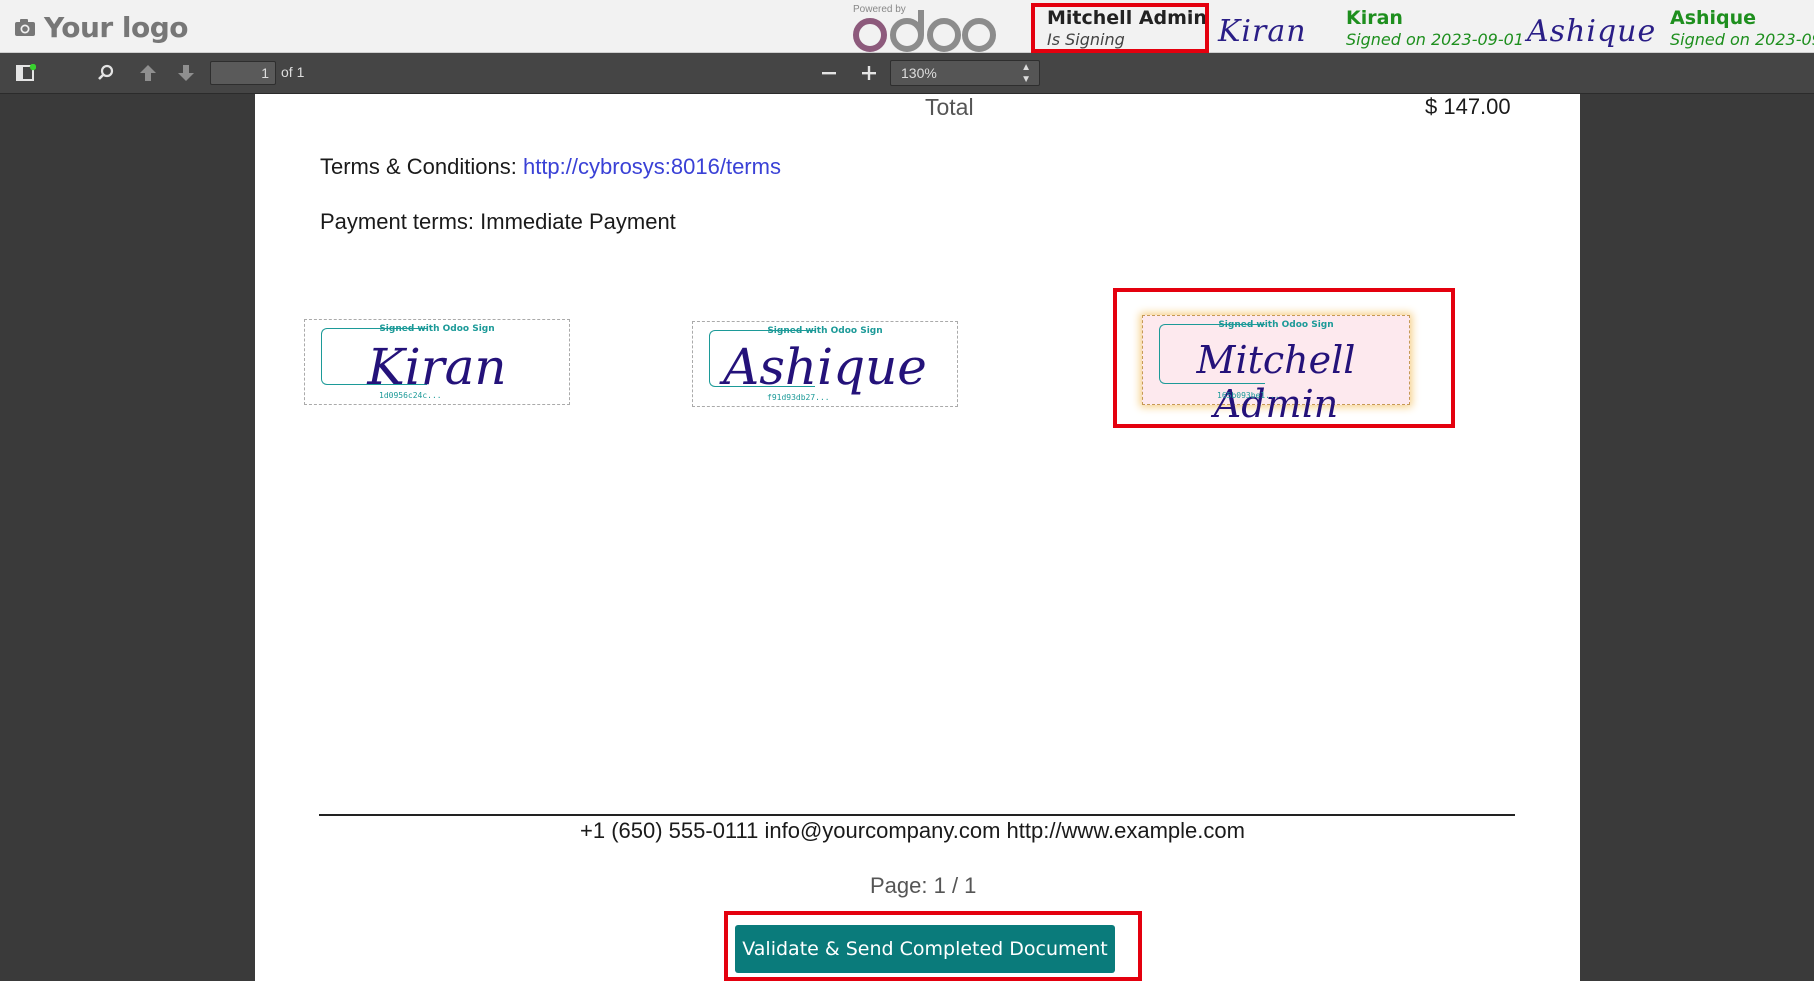 This screenshot has height=981, width=1814. I want to click on current-signer-status: Is Signing, so click(1086, 39).